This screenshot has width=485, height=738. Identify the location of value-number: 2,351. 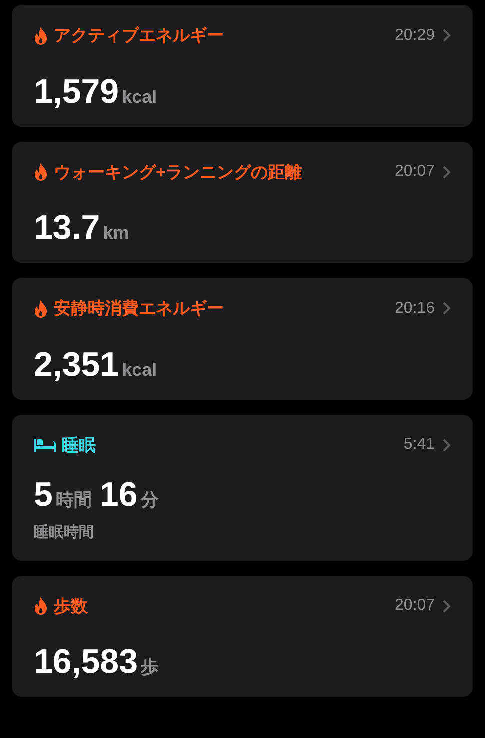
(77, 365).